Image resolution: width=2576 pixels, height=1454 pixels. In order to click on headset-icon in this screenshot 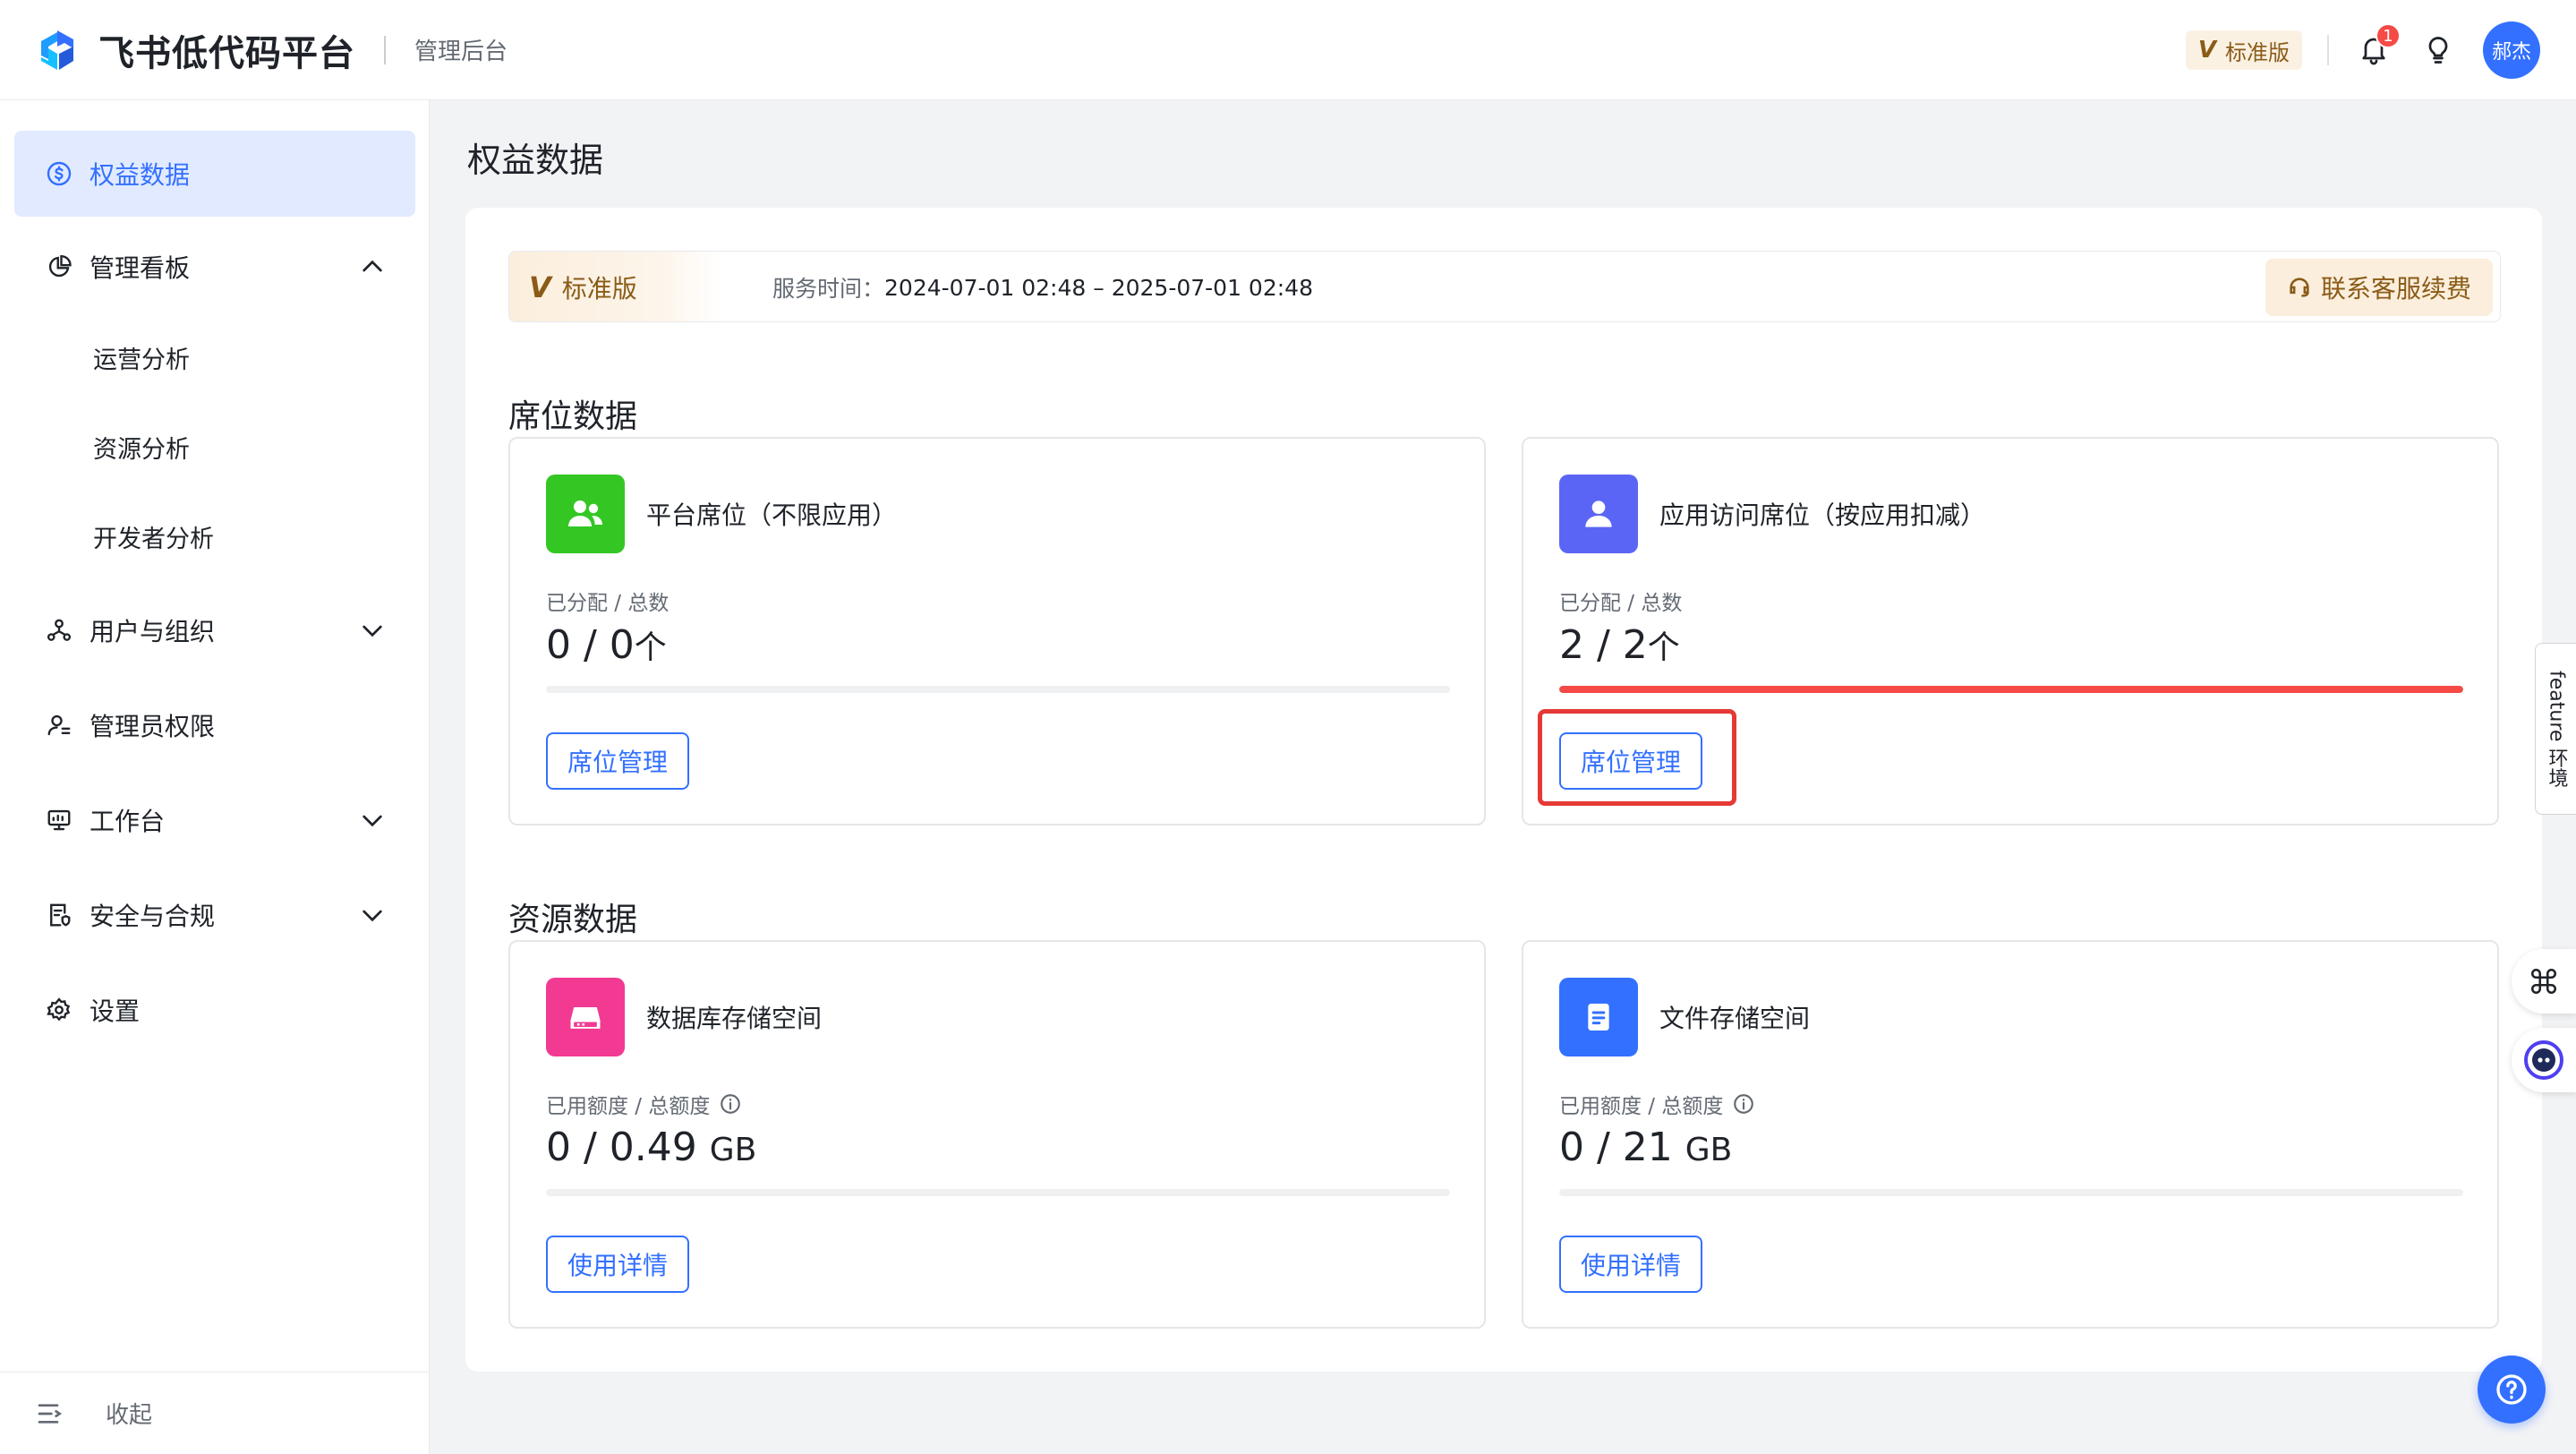, I will do `click(2299, 287)`.